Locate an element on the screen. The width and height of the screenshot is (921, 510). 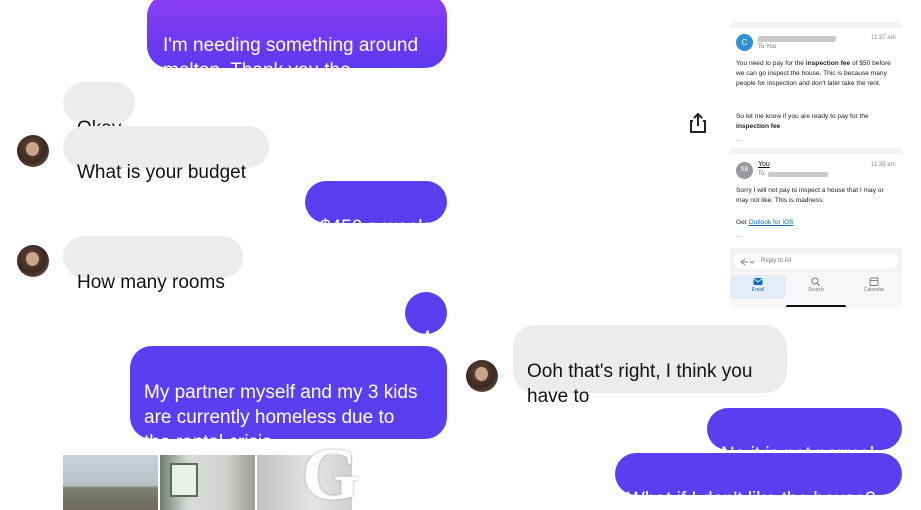
calendar-icon is located at coordinates (874, 281).